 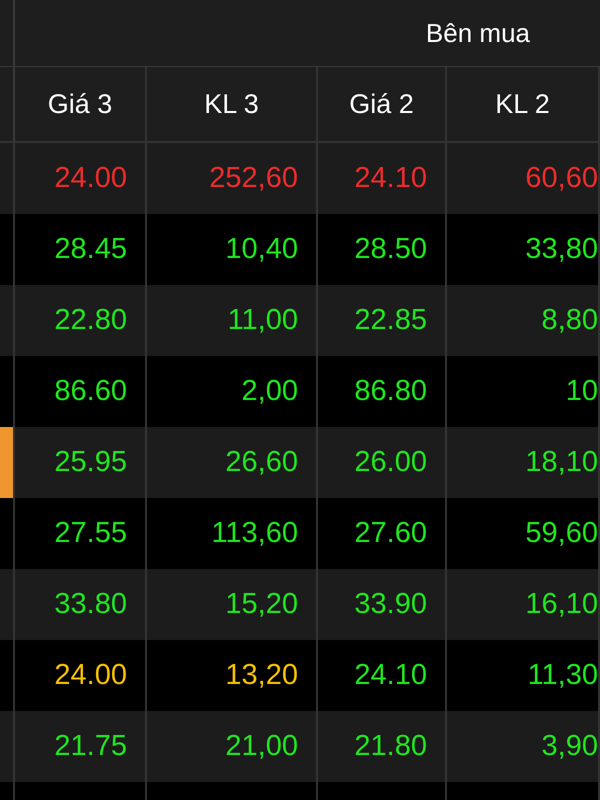 What do you see at coordinates (478, 33) in the screenshot?
I see `column-group-header: Bên mua` at bounding box center [478, 33].